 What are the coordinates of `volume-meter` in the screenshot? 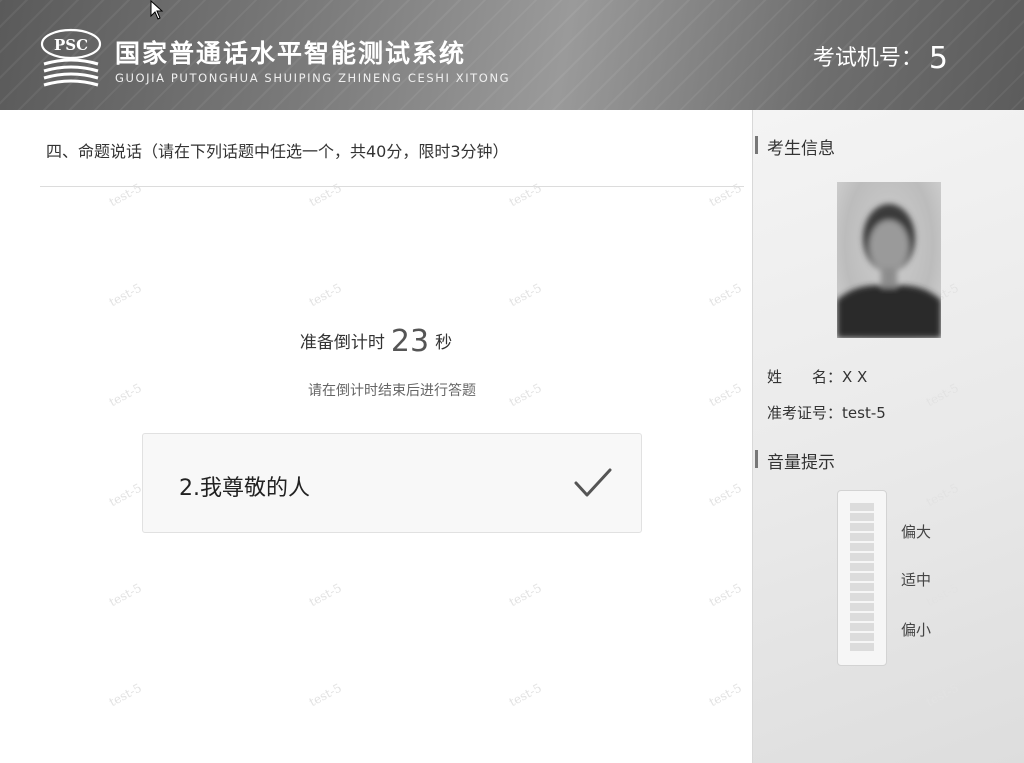 It's located at (862, 578).